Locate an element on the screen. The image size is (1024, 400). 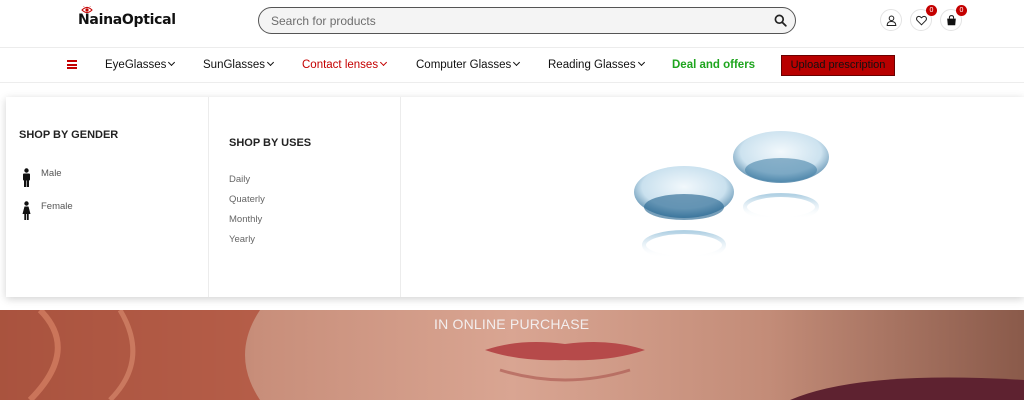
nav-item-reading-glasses: Reading Glasses is located at coordinates (596, 64).